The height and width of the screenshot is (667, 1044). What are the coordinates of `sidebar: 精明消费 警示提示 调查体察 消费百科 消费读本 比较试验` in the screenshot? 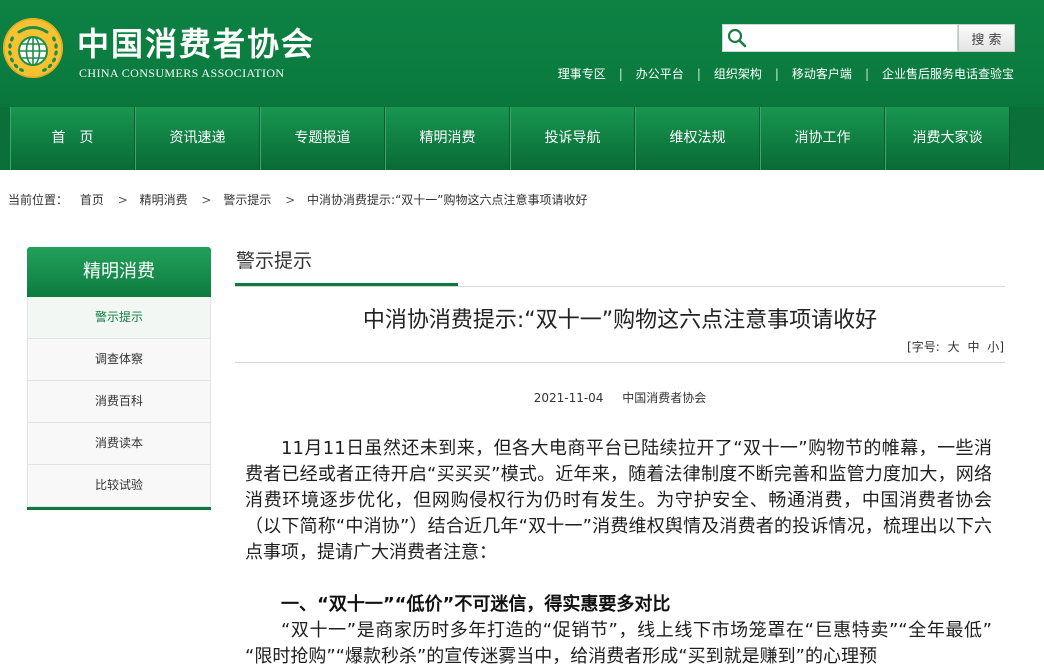 It's located at (119, 378).